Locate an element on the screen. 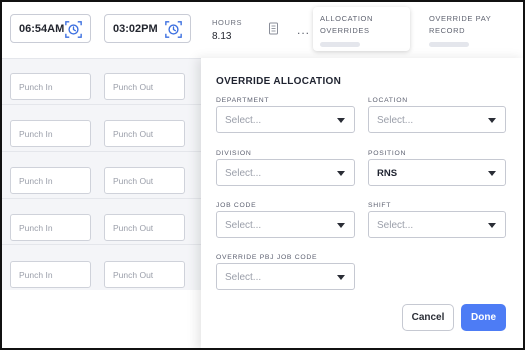  clock-out-time-value: 03:02PM is located at coordinates (135, 29).